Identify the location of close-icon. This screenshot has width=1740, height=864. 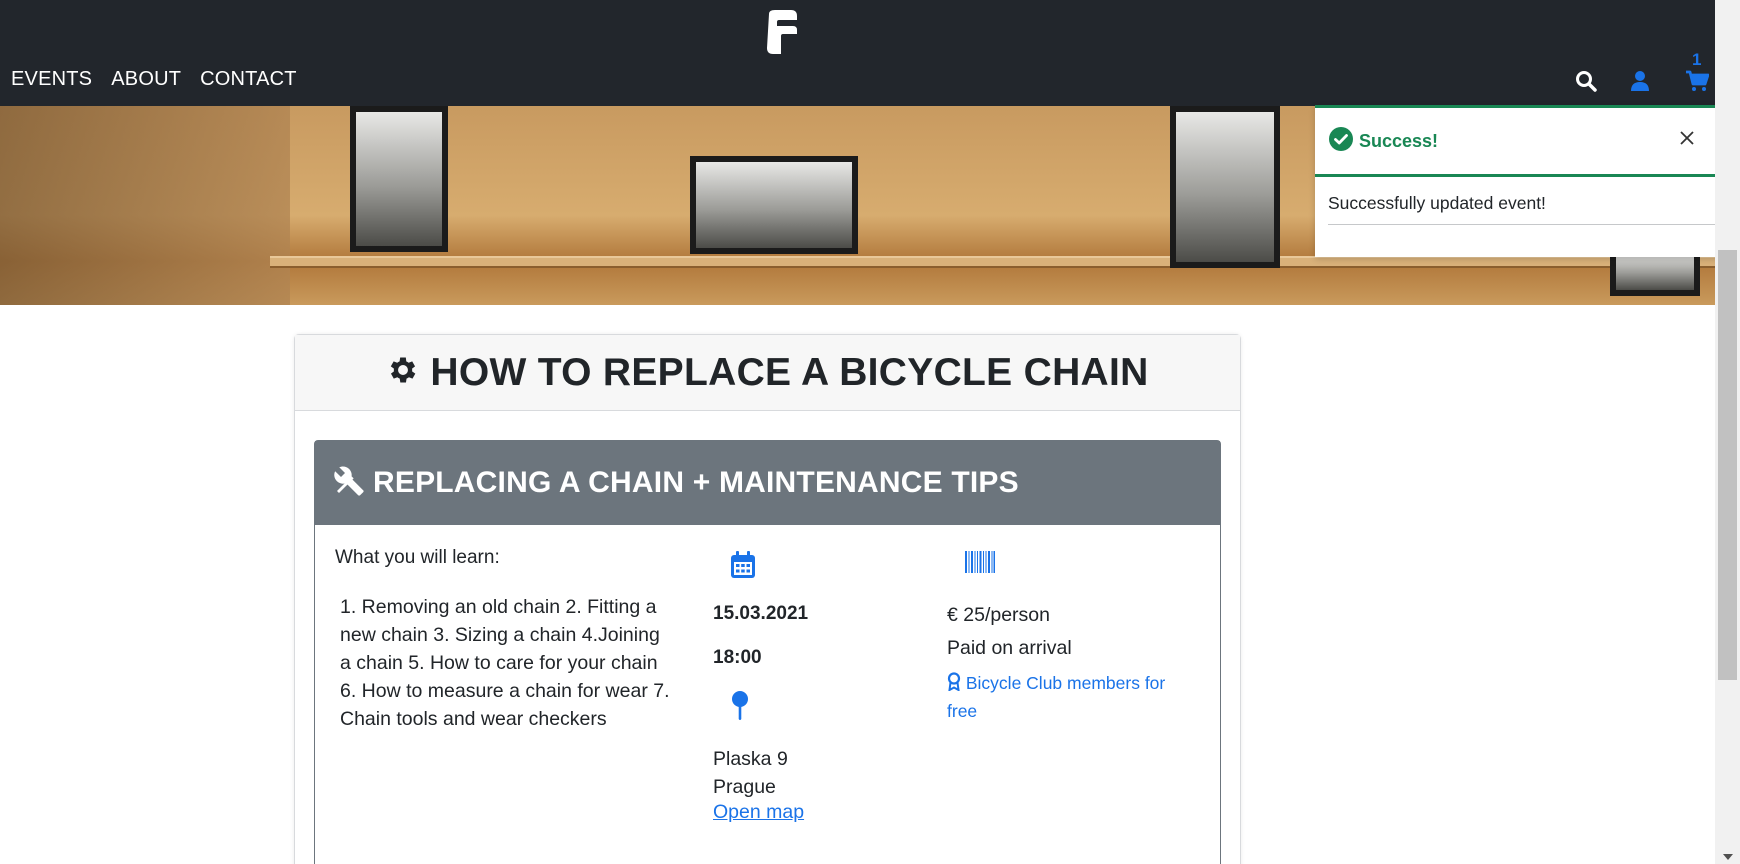
(1687, 140).